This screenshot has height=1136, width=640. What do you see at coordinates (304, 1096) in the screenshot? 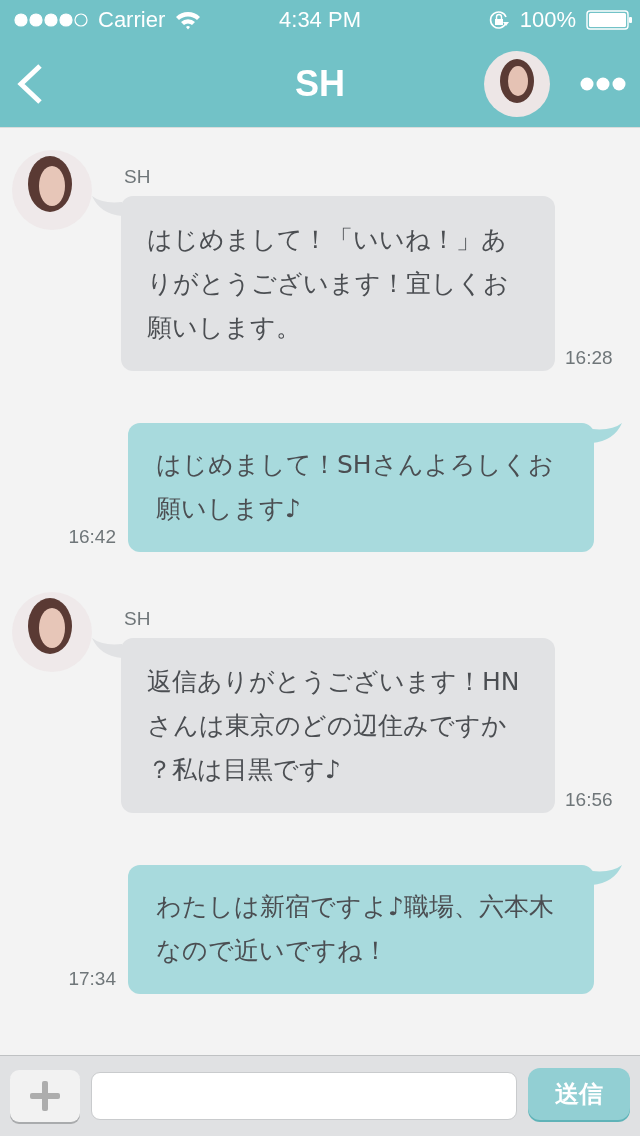
I see `message-input` at bounding box center [304, 1096].